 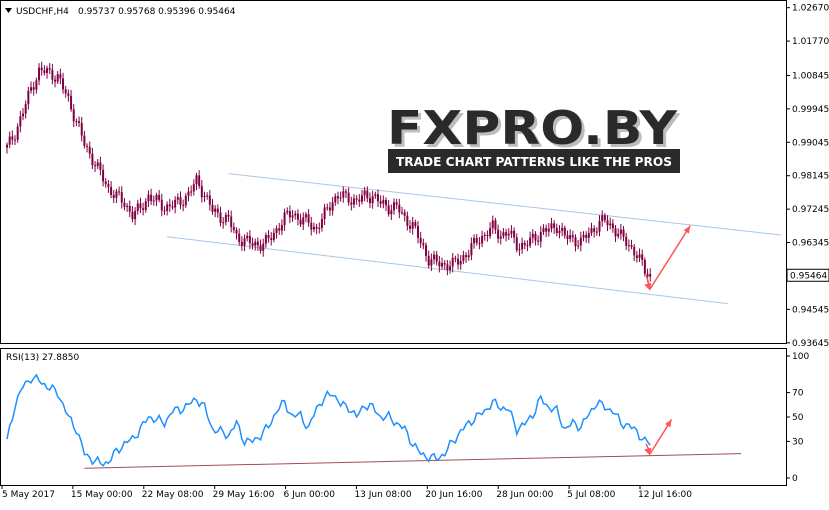 What do you see at coordinates (810, 177) in the screenshot?
I see `price-tick-label: 0.98145` at bounding box center [810, 177].